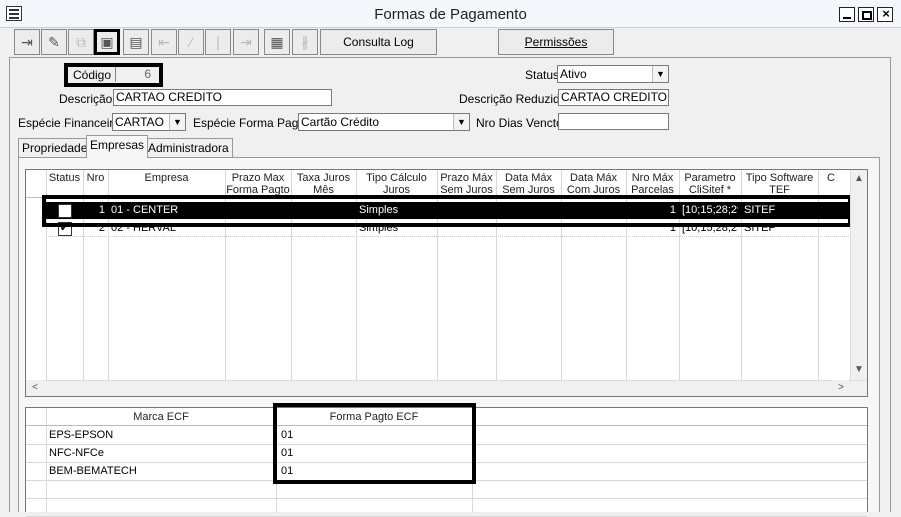 The width and height of the screenshot is (901, 517). Describe the element at coordinates (513, 99) in the screenshot. I see `descricao-reduzida-label: Descrição Reduzida` at that location.